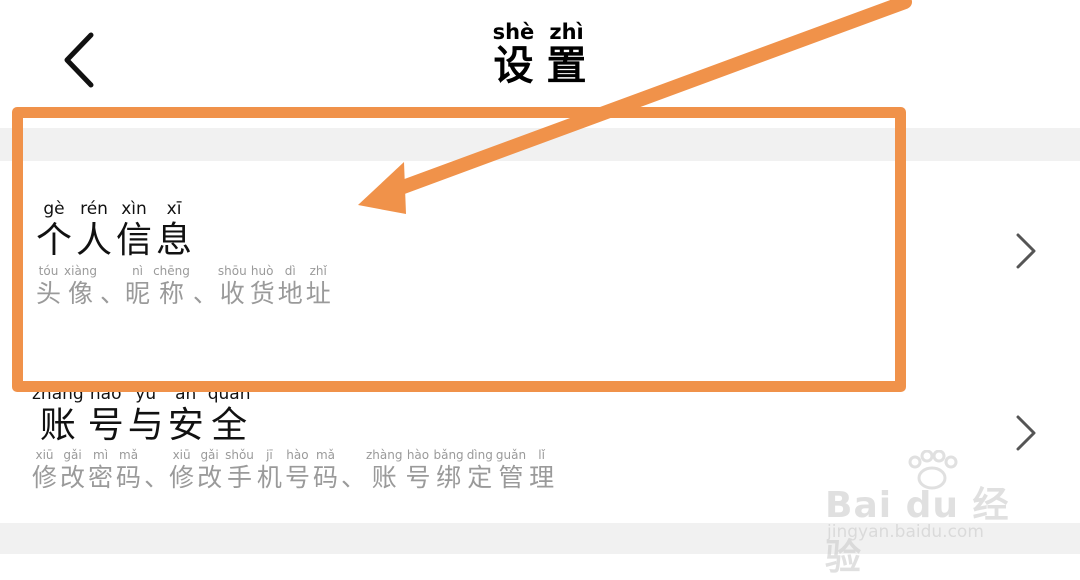 This screenshot has width=1080, height=580. I want to click on subtitle-char: zhàng 账, so click(384, 469).